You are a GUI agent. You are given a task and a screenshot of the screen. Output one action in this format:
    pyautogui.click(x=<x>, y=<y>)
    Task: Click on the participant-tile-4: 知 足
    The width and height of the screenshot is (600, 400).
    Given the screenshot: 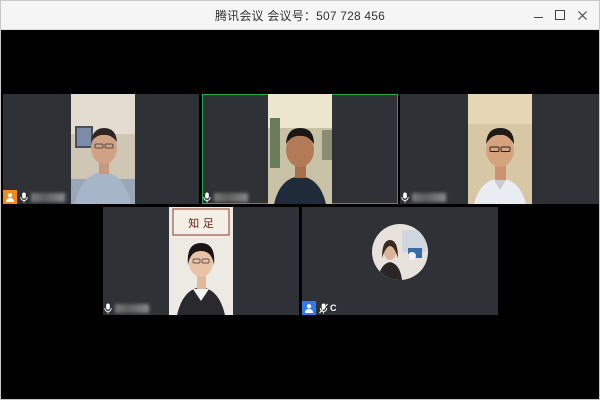 What is the action you would take?
    pyautogui.click(x=201, y=261)
    